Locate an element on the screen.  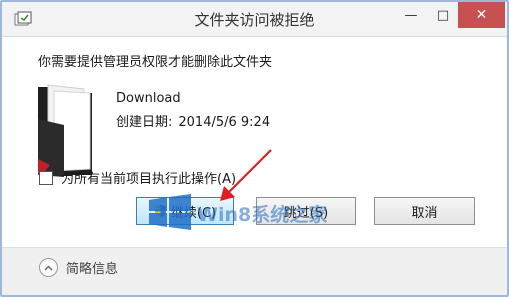
maximize-button: □ is located at coordinates (443, 15).